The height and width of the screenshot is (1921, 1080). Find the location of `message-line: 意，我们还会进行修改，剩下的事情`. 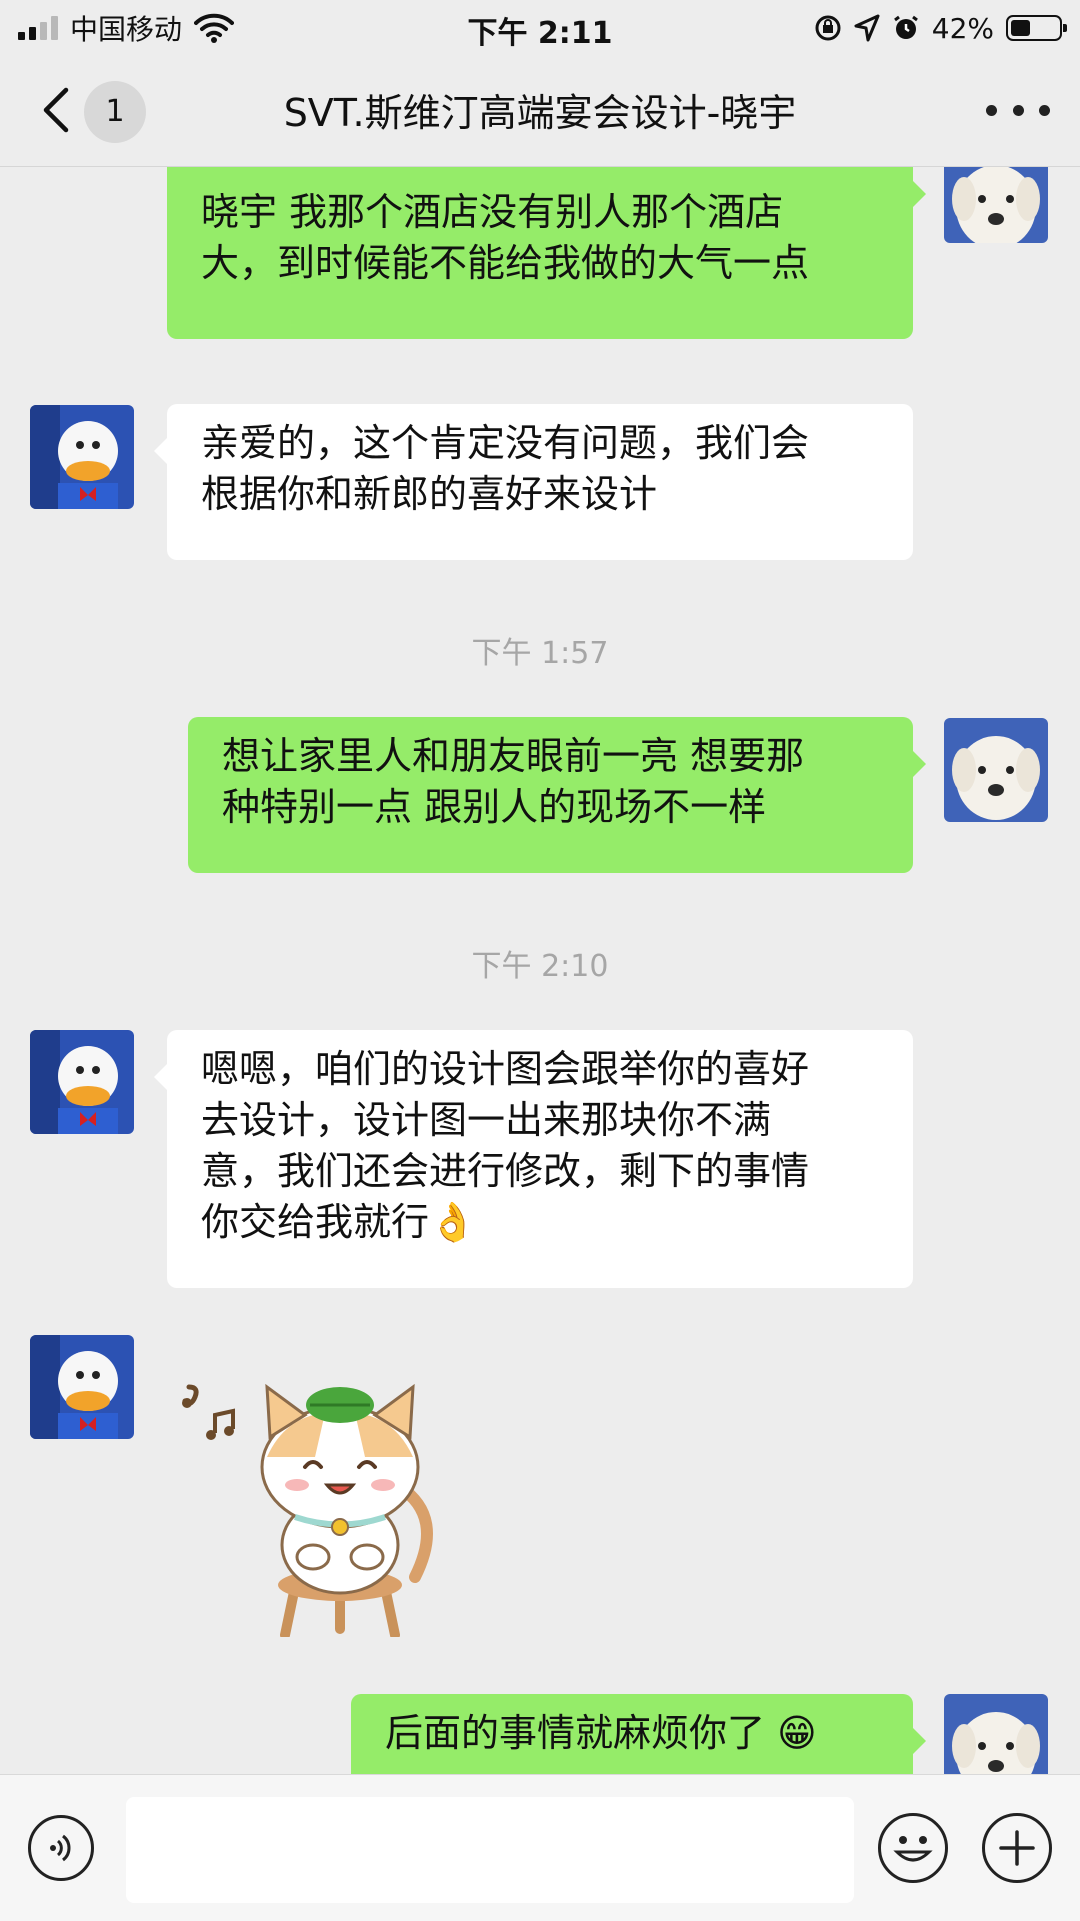

message-line: 意，我们还会进行修改，剩下的事情 is located at coordinates (505, 1171).